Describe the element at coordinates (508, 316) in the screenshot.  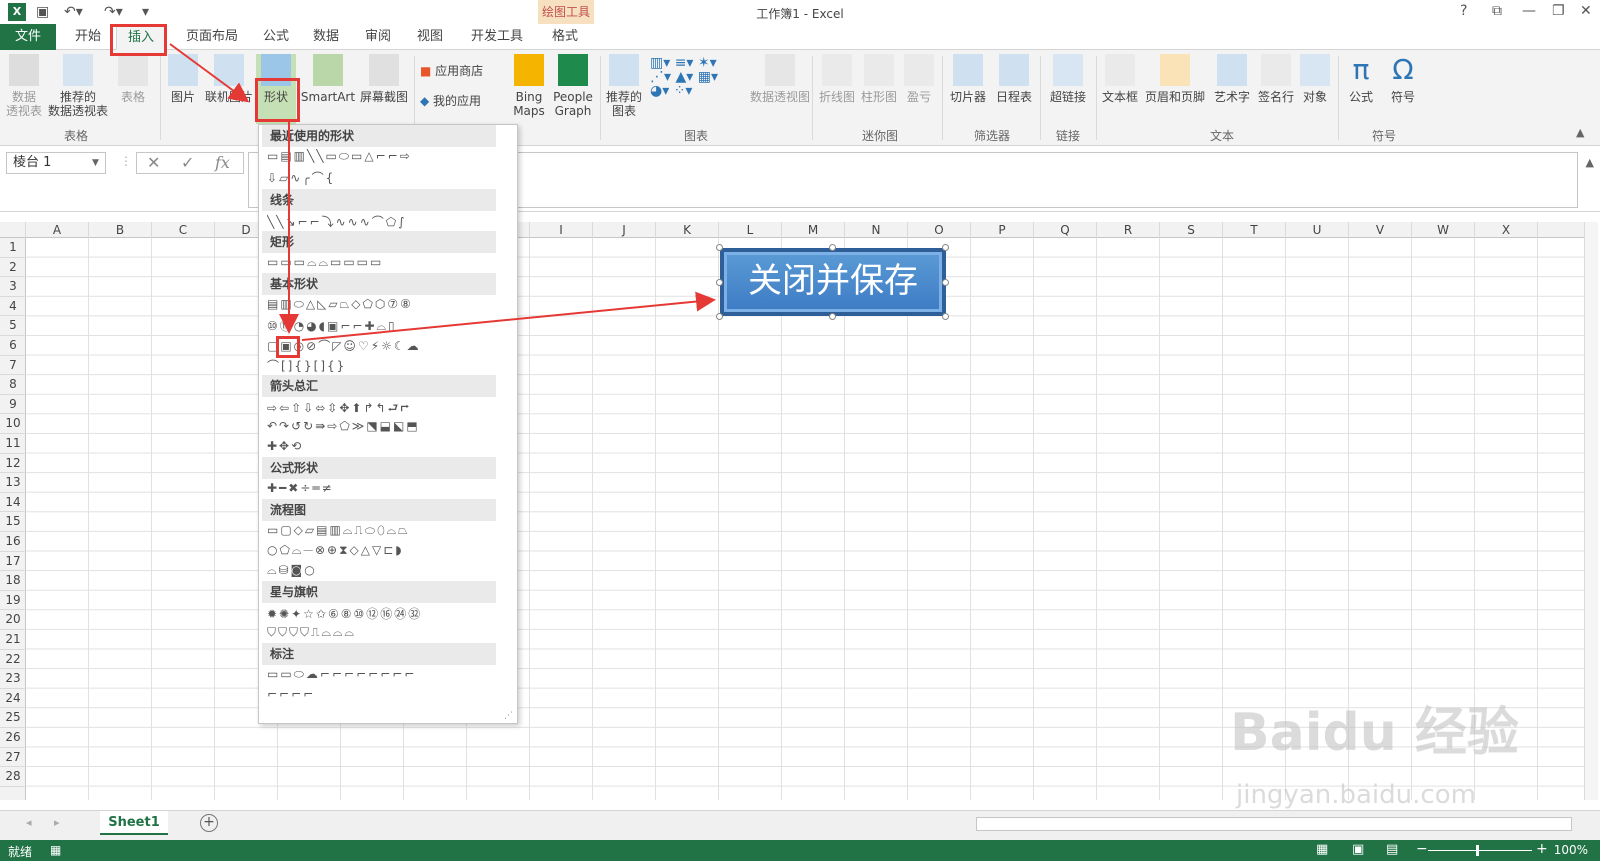
I see `arrow-bevel-to-sheet` at that location.